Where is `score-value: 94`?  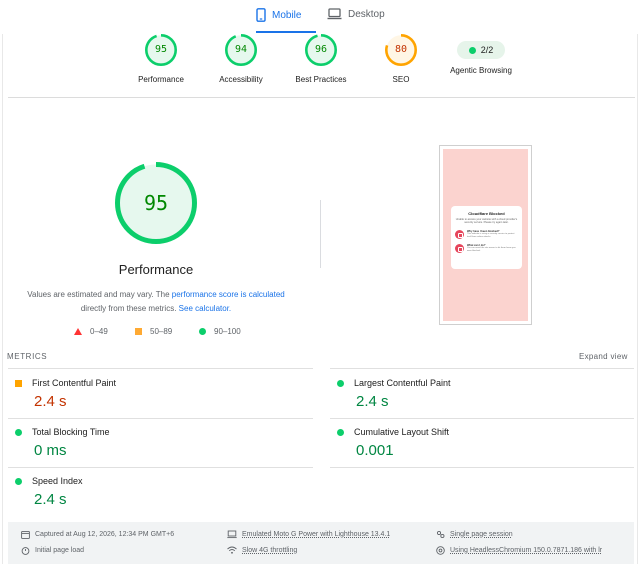
score-value: 94 is located at coordinates (241, 49).